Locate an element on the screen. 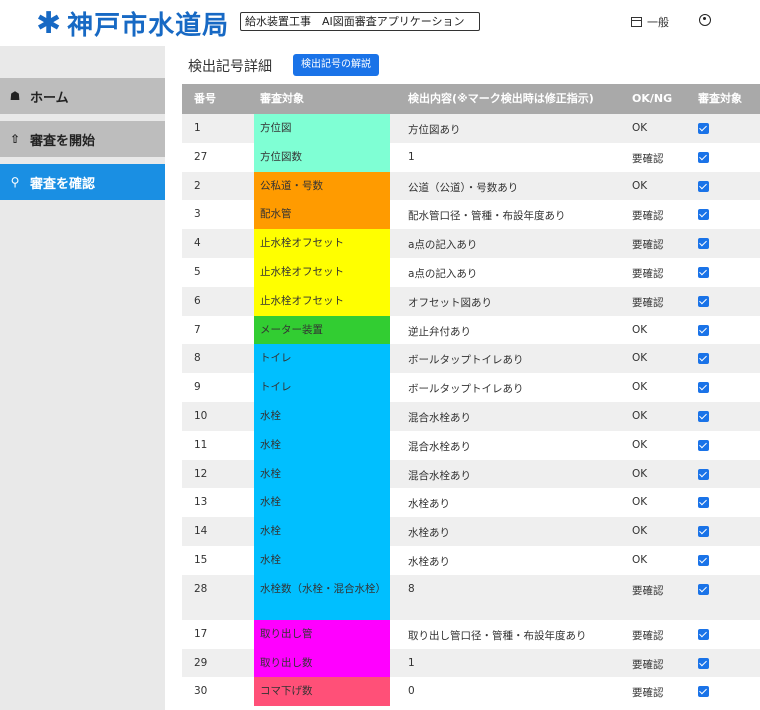 The height and width of the screenshot is (710, 760). review-target-cell: 方位図数 is located at coordinates (322, 157).